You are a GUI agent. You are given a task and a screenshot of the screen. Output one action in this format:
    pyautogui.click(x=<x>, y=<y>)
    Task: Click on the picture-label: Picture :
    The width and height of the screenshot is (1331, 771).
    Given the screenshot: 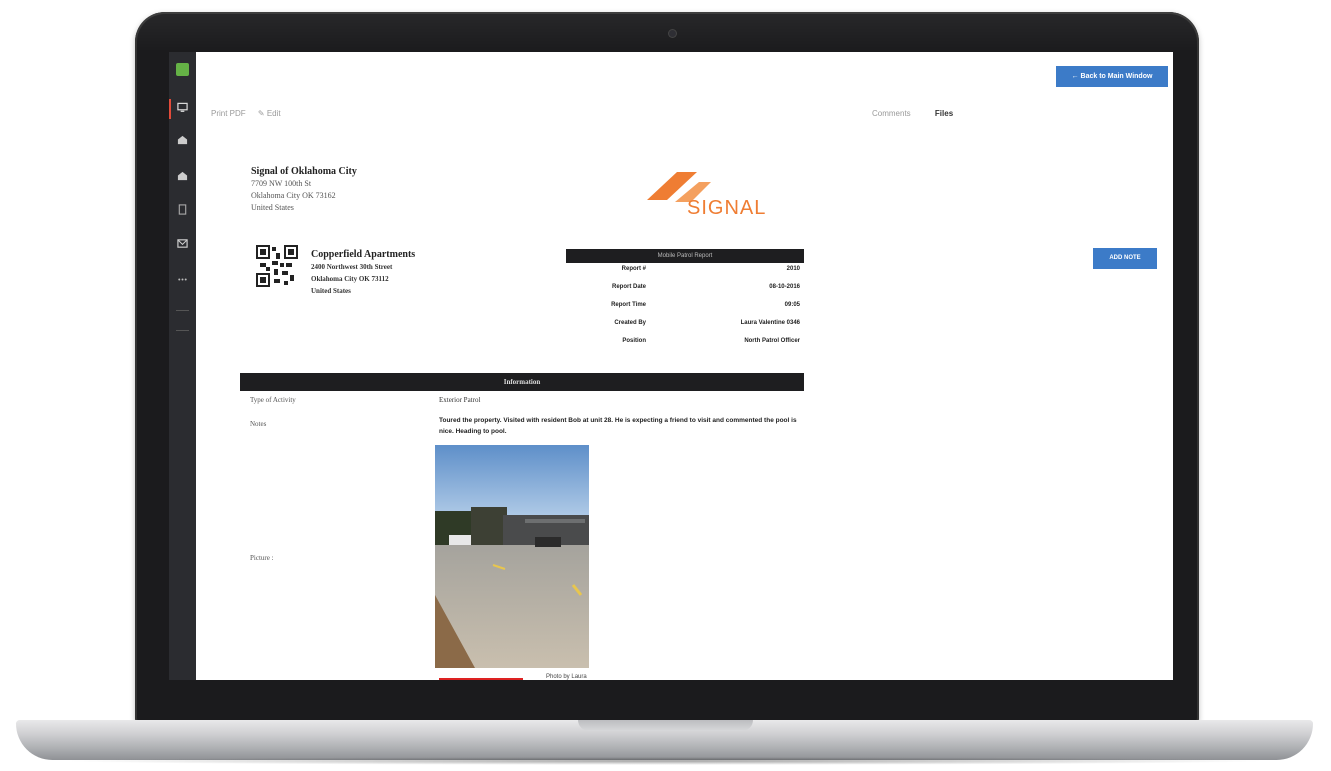 What is the action you would take?
    pyautogui.click(x=262, y=558)
    